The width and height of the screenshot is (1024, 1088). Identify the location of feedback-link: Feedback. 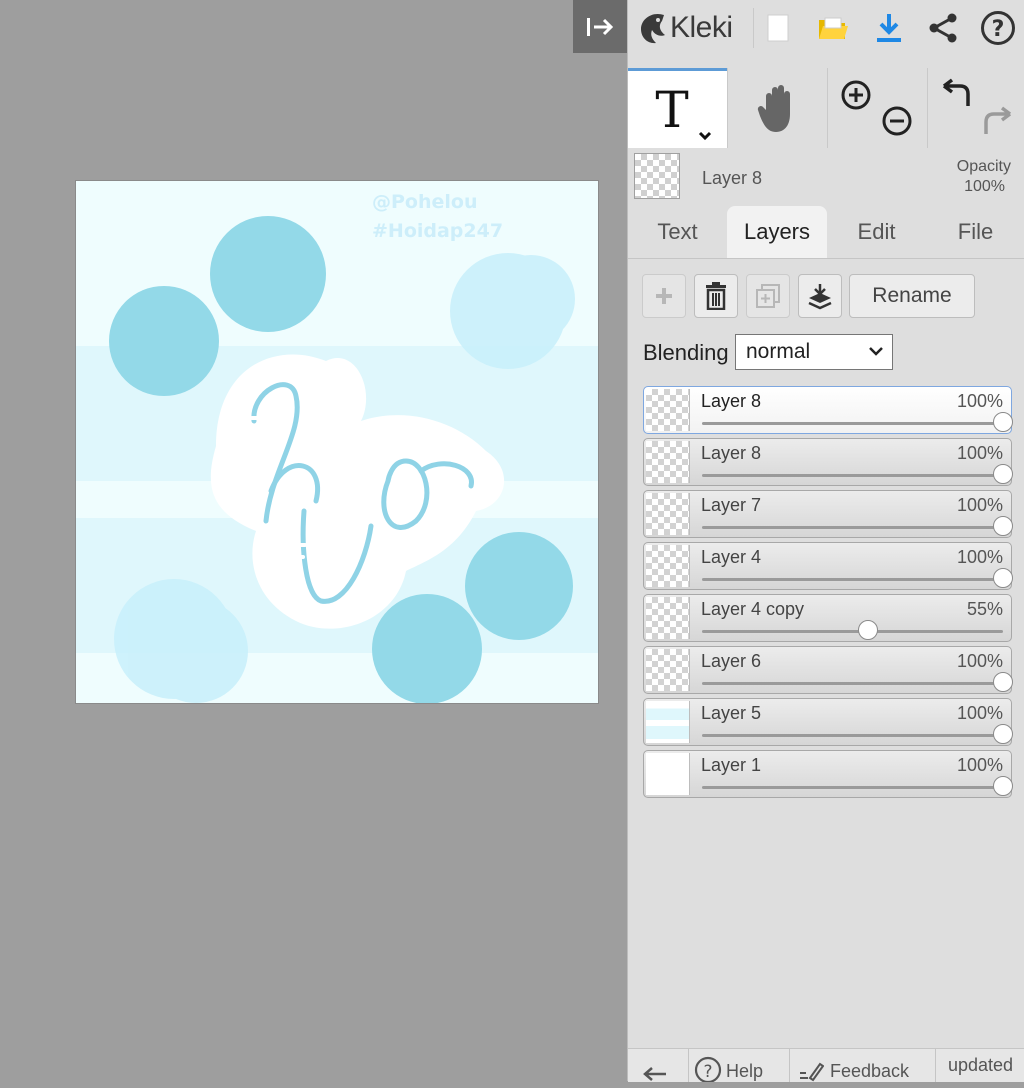
(863, 1065).